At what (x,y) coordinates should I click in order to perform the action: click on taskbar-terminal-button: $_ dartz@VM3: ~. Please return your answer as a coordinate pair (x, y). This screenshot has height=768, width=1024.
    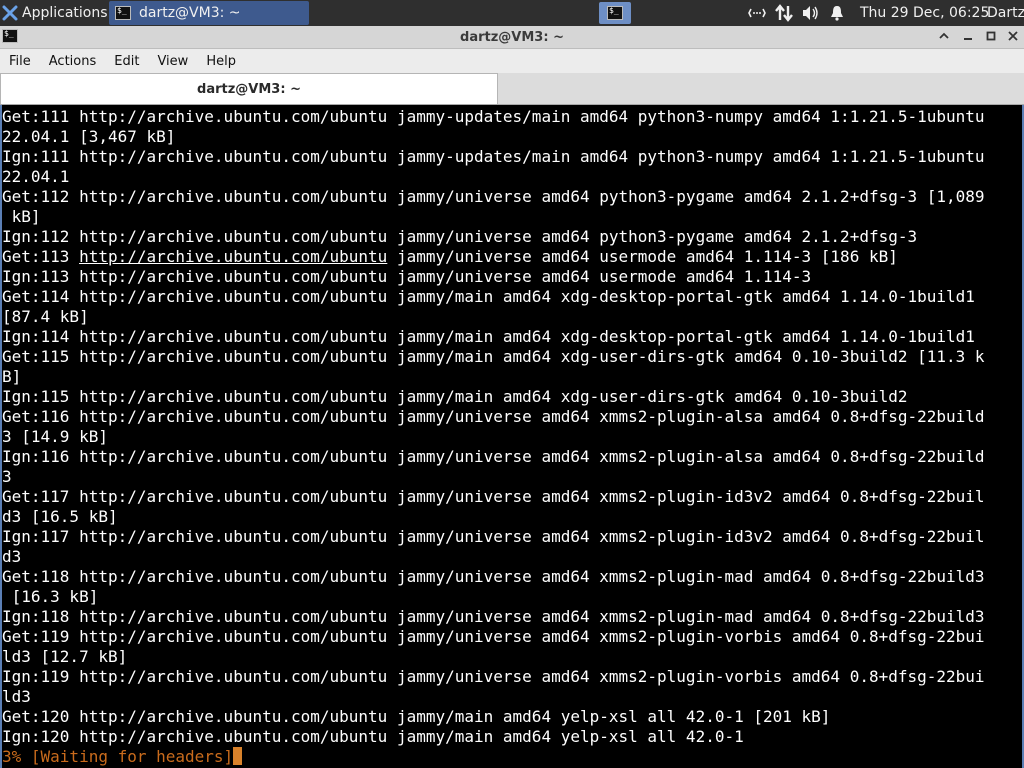
    Looking at the image, I should click on (209, 13).